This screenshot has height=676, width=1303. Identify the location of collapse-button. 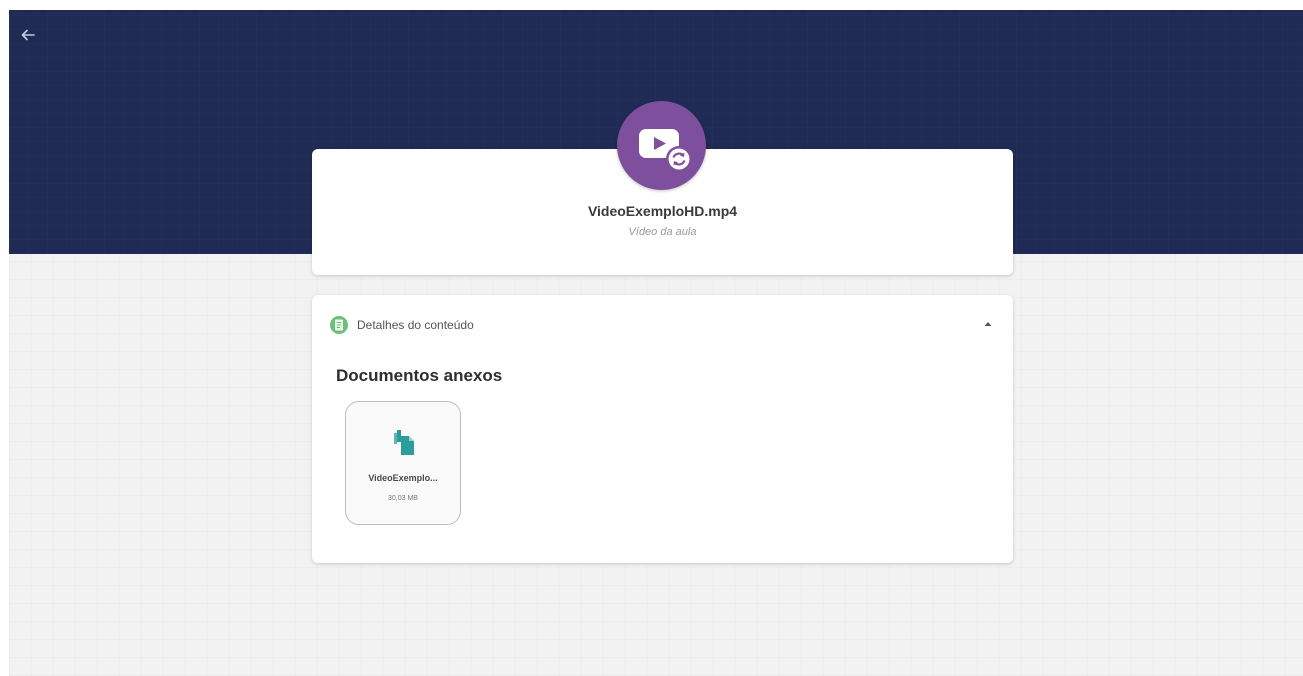
(988, 324).